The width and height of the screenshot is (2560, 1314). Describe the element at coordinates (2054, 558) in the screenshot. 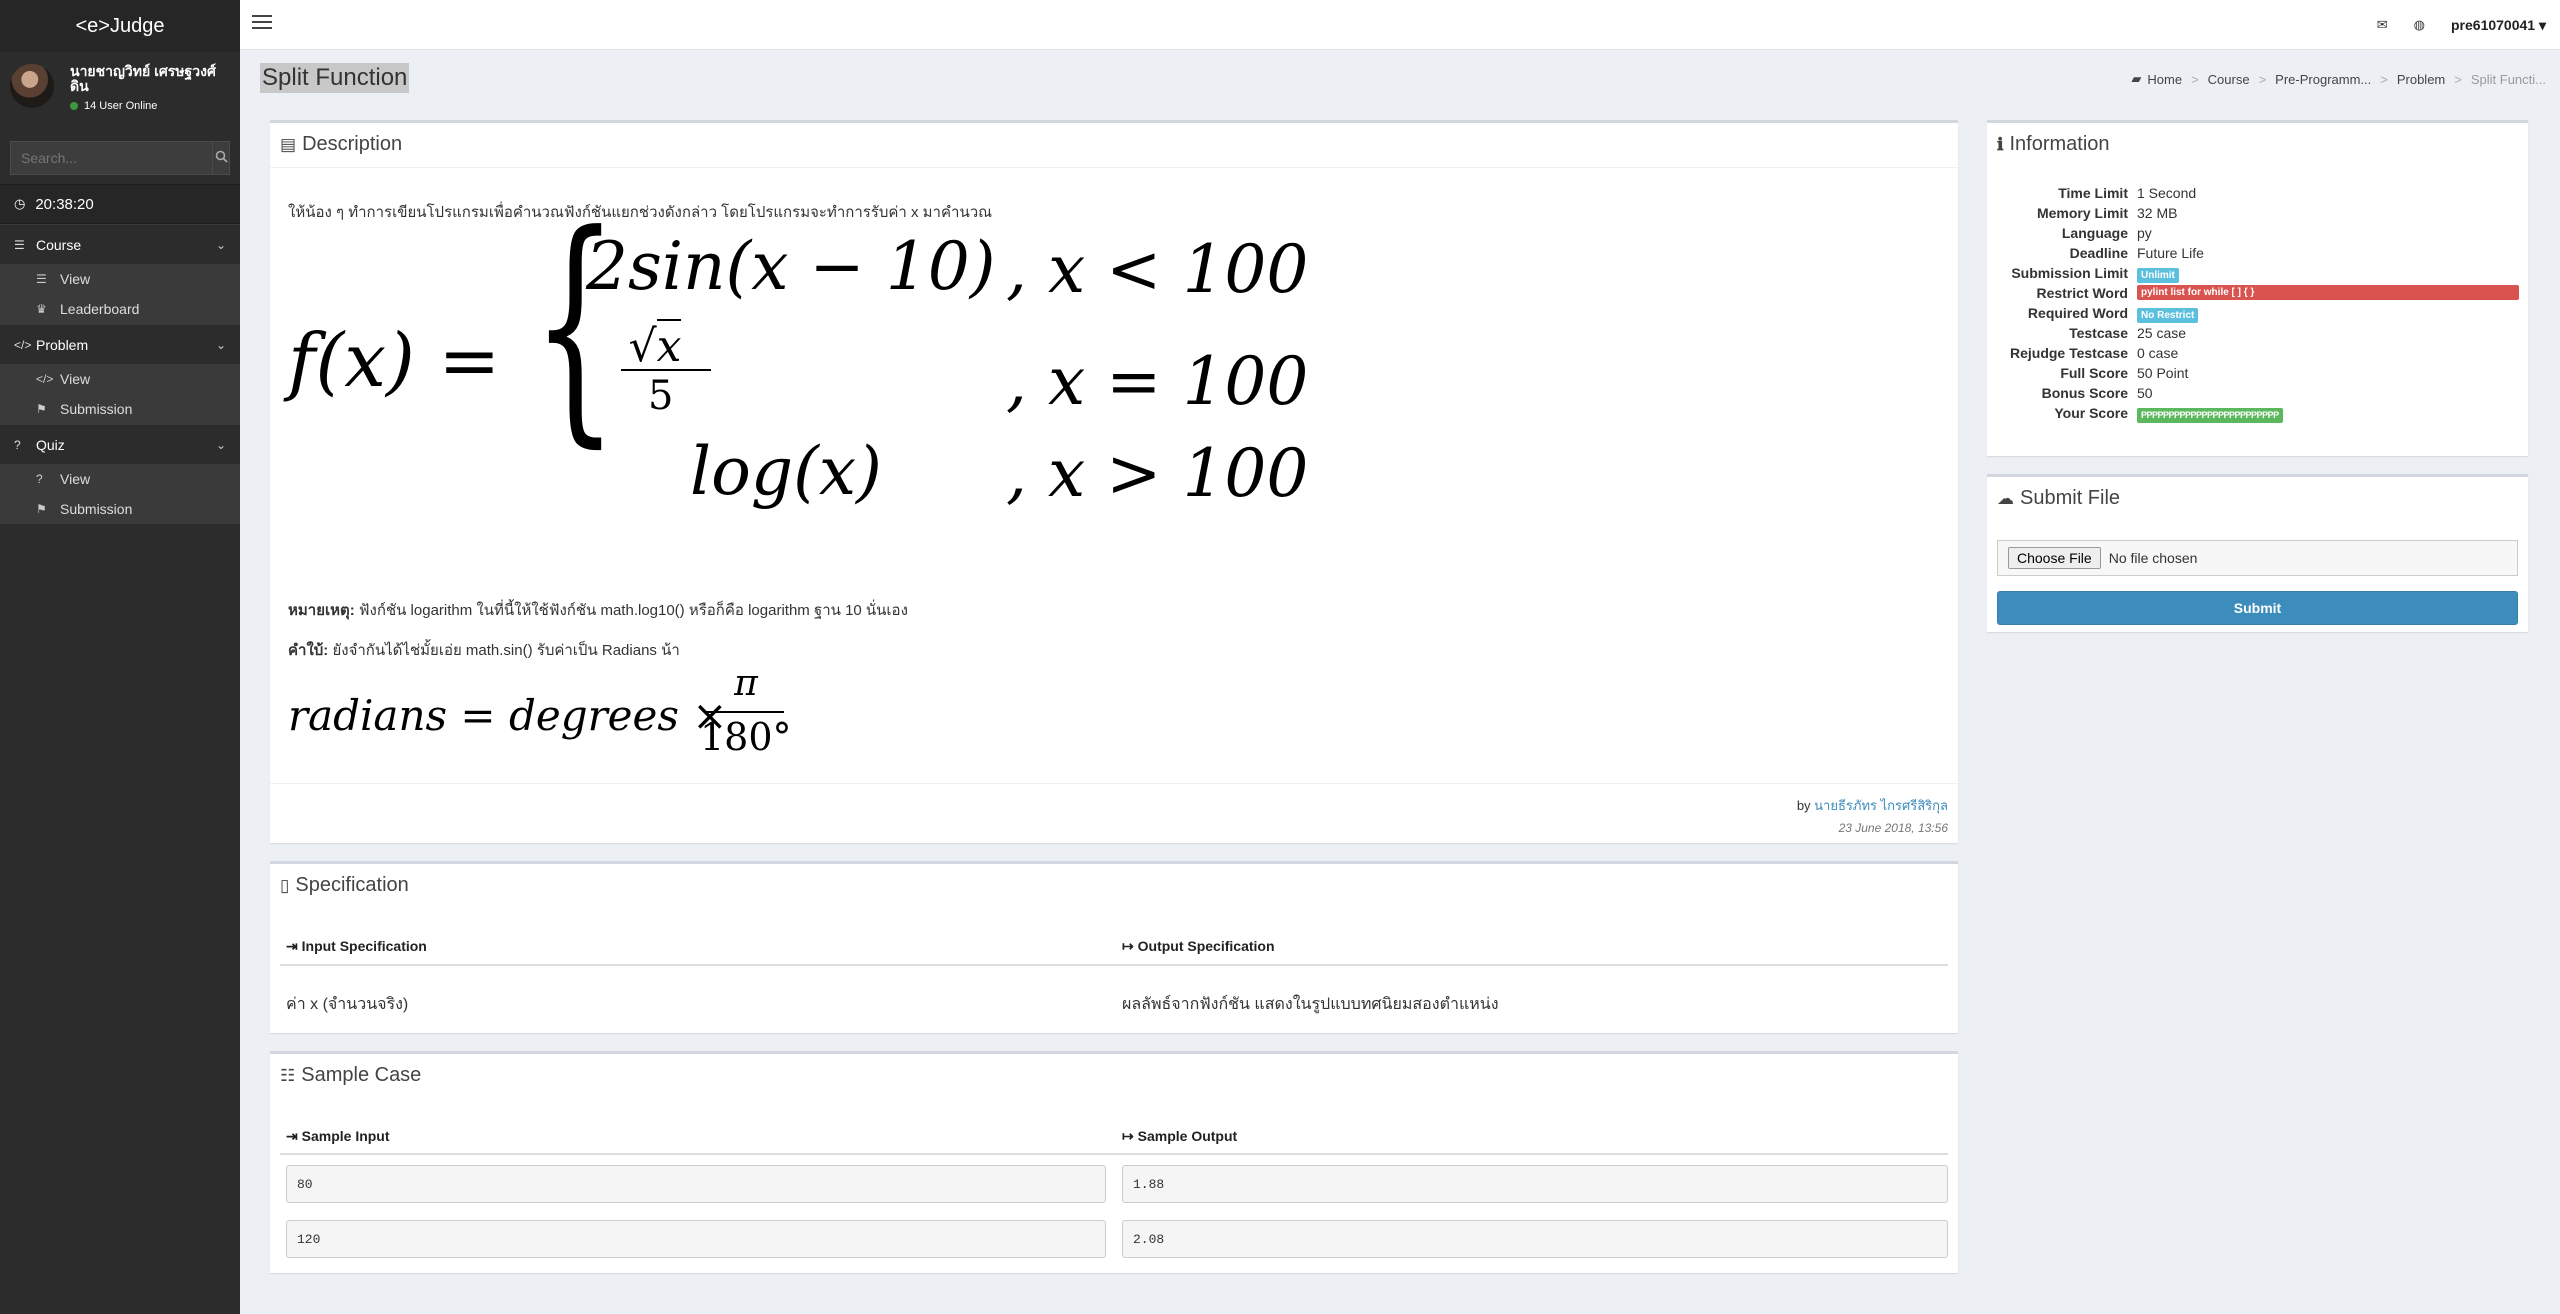

I see `choose-file-button: Choose File` at that location.